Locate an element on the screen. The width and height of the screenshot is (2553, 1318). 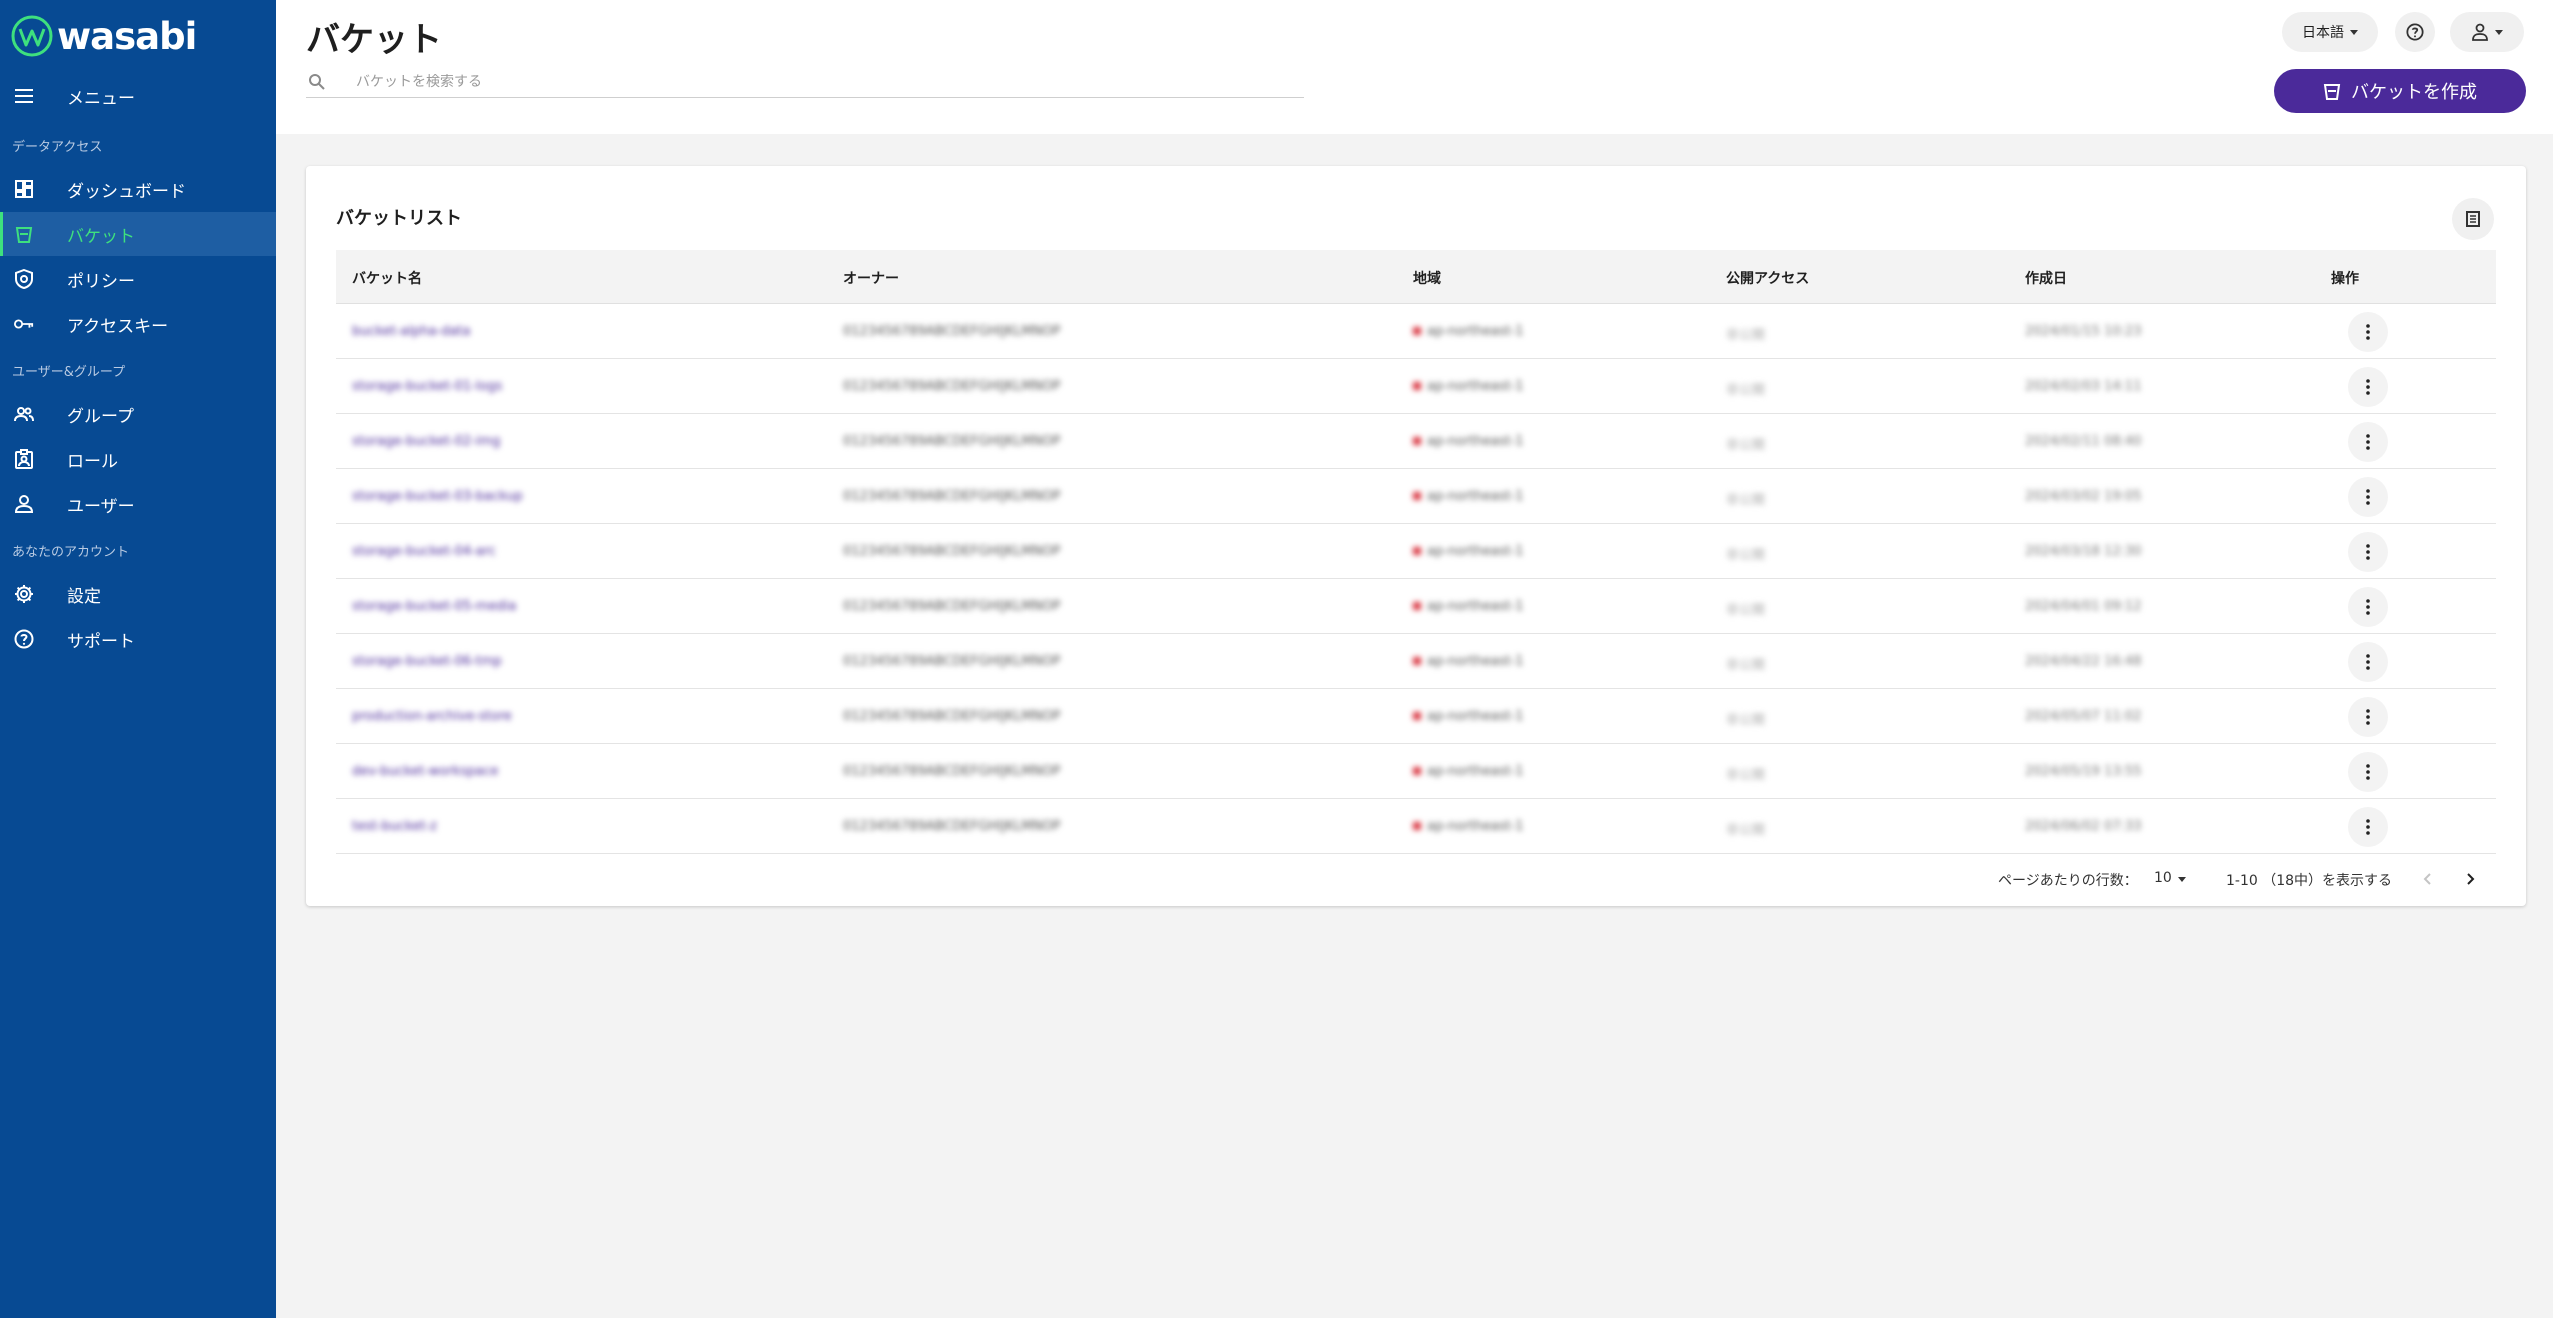
sidebar-item-users: ユーザー is located at coordinates (138, 504).